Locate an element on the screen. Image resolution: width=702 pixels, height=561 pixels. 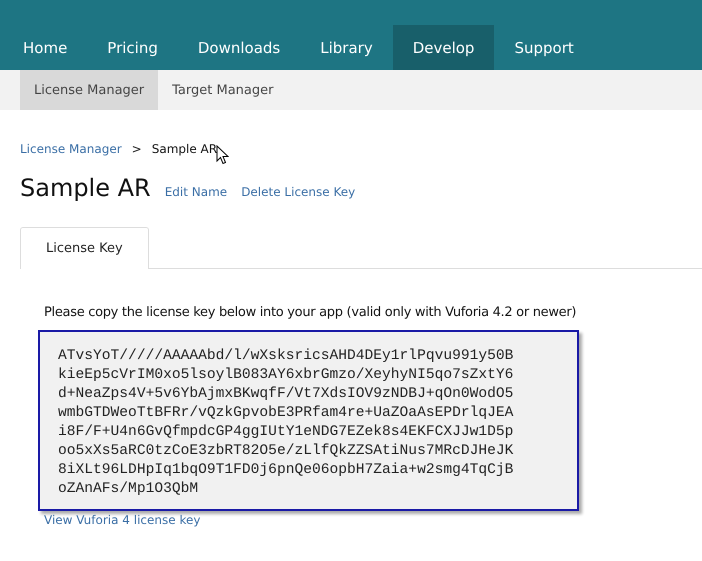
license-key-line: oo5xXs5aRC0tzCoE3zbRT82O5e/zLlfQkZZSAtiNus7MRcDJHeJK is located at coordinates (286, 451).